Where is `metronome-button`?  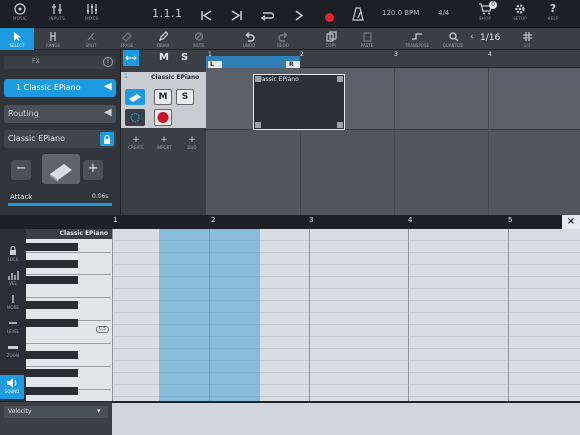
metronome-button is located at coordinates (358, 15).